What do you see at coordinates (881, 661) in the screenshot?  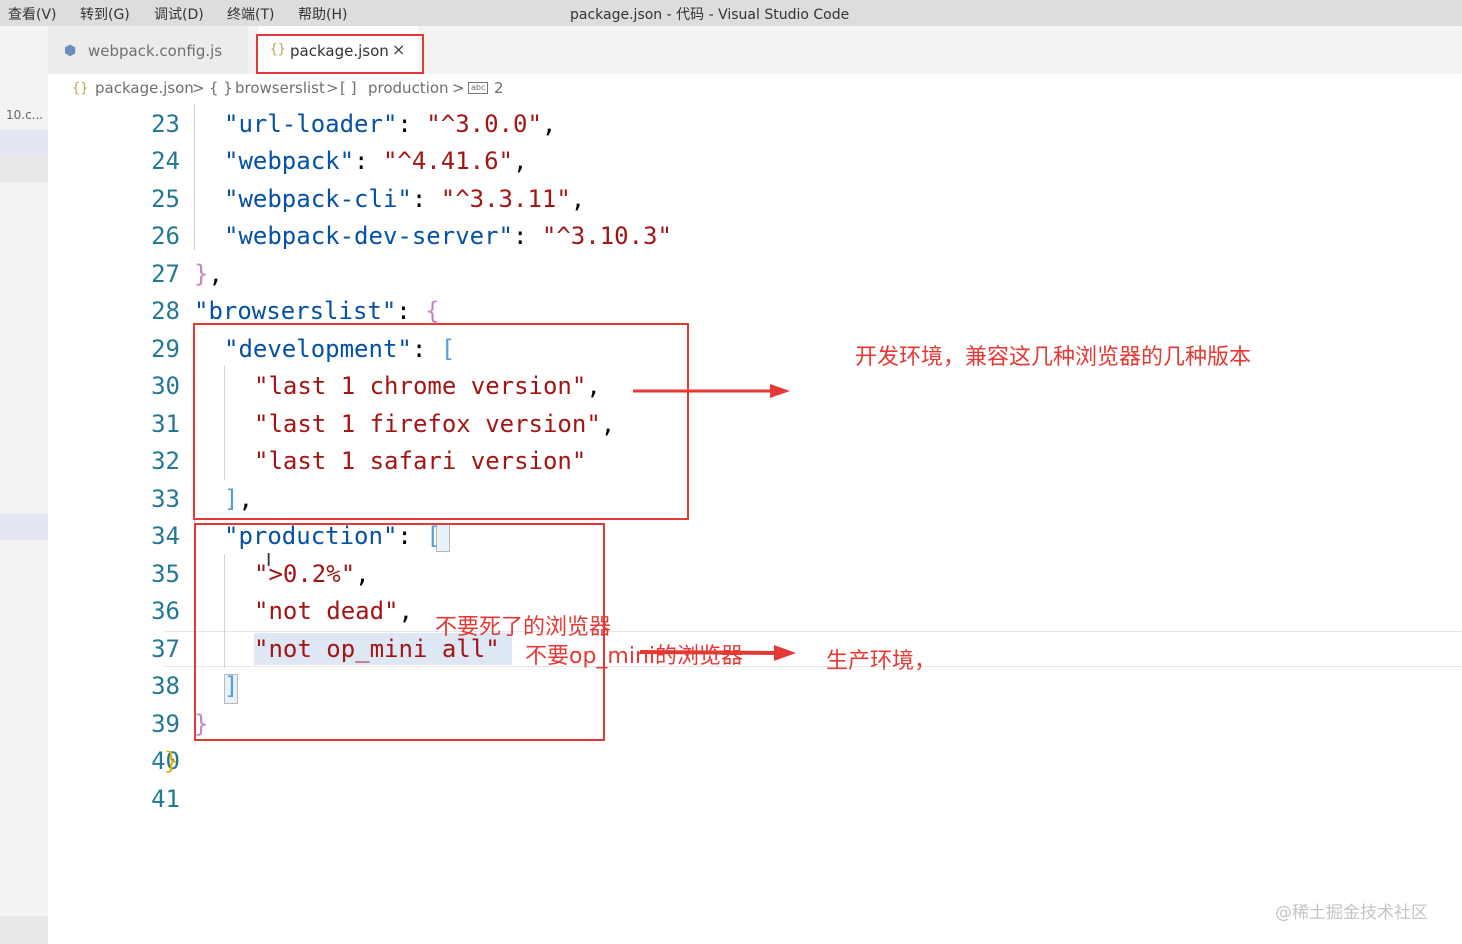 I see `annotation-prod-note: 生产环境，` at bounding box center [881, 661].